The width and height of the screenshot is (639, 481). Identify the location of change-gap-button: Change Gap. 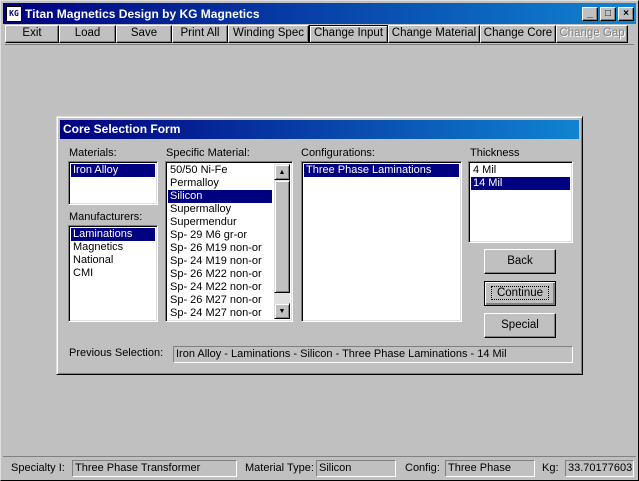
(592, 34).